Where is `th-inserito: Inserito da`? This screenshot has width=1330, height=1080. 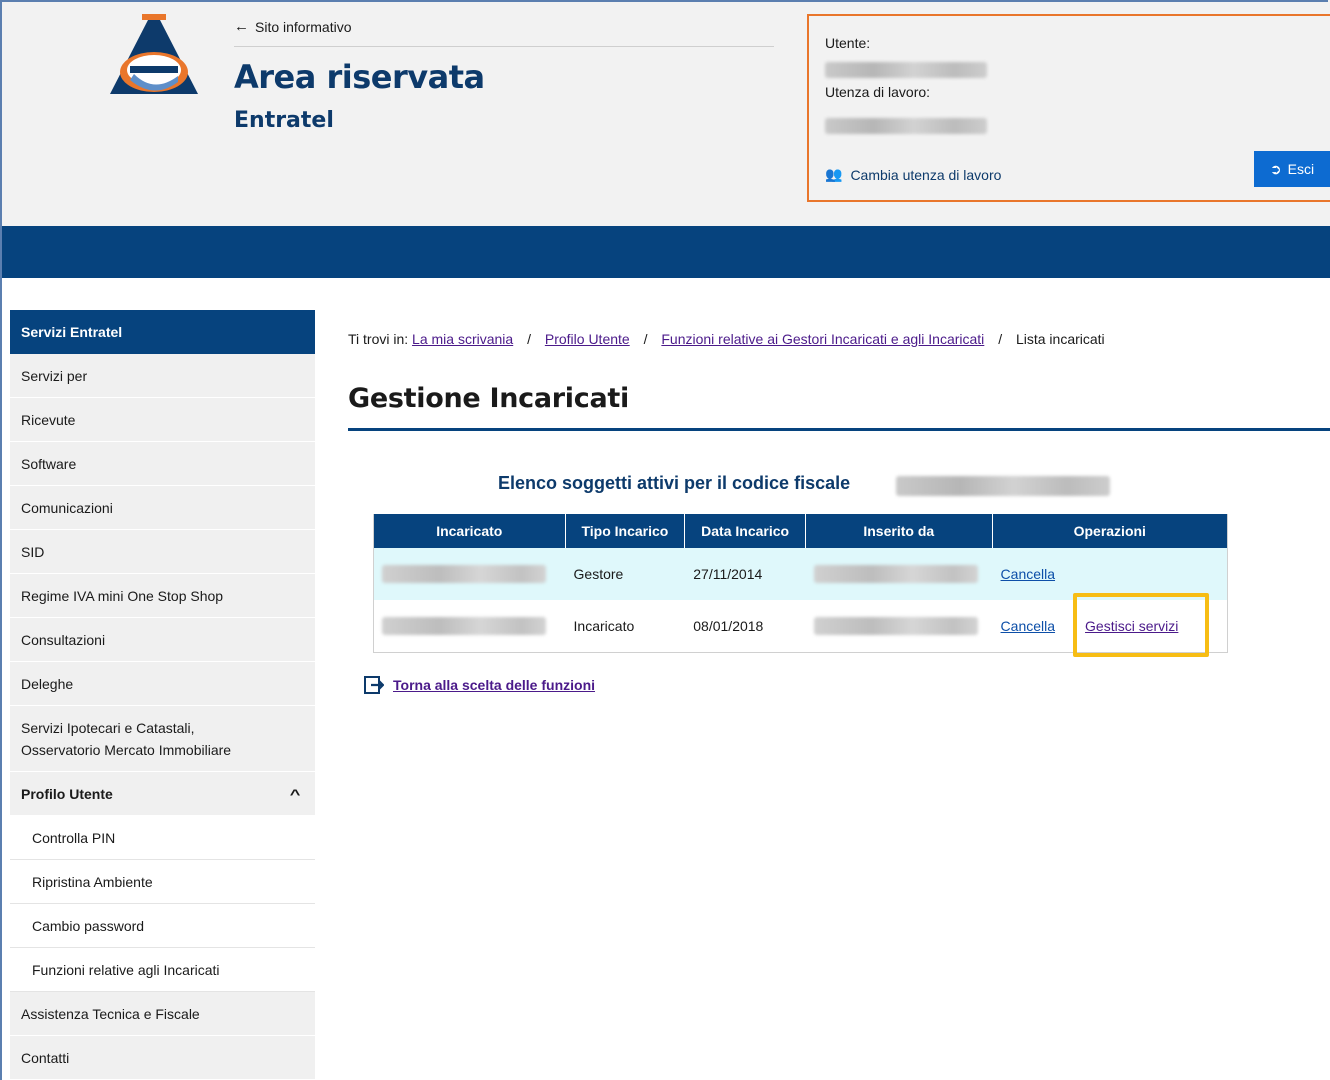
th-inserito: Inserito da is located at coordinates (899, 531).